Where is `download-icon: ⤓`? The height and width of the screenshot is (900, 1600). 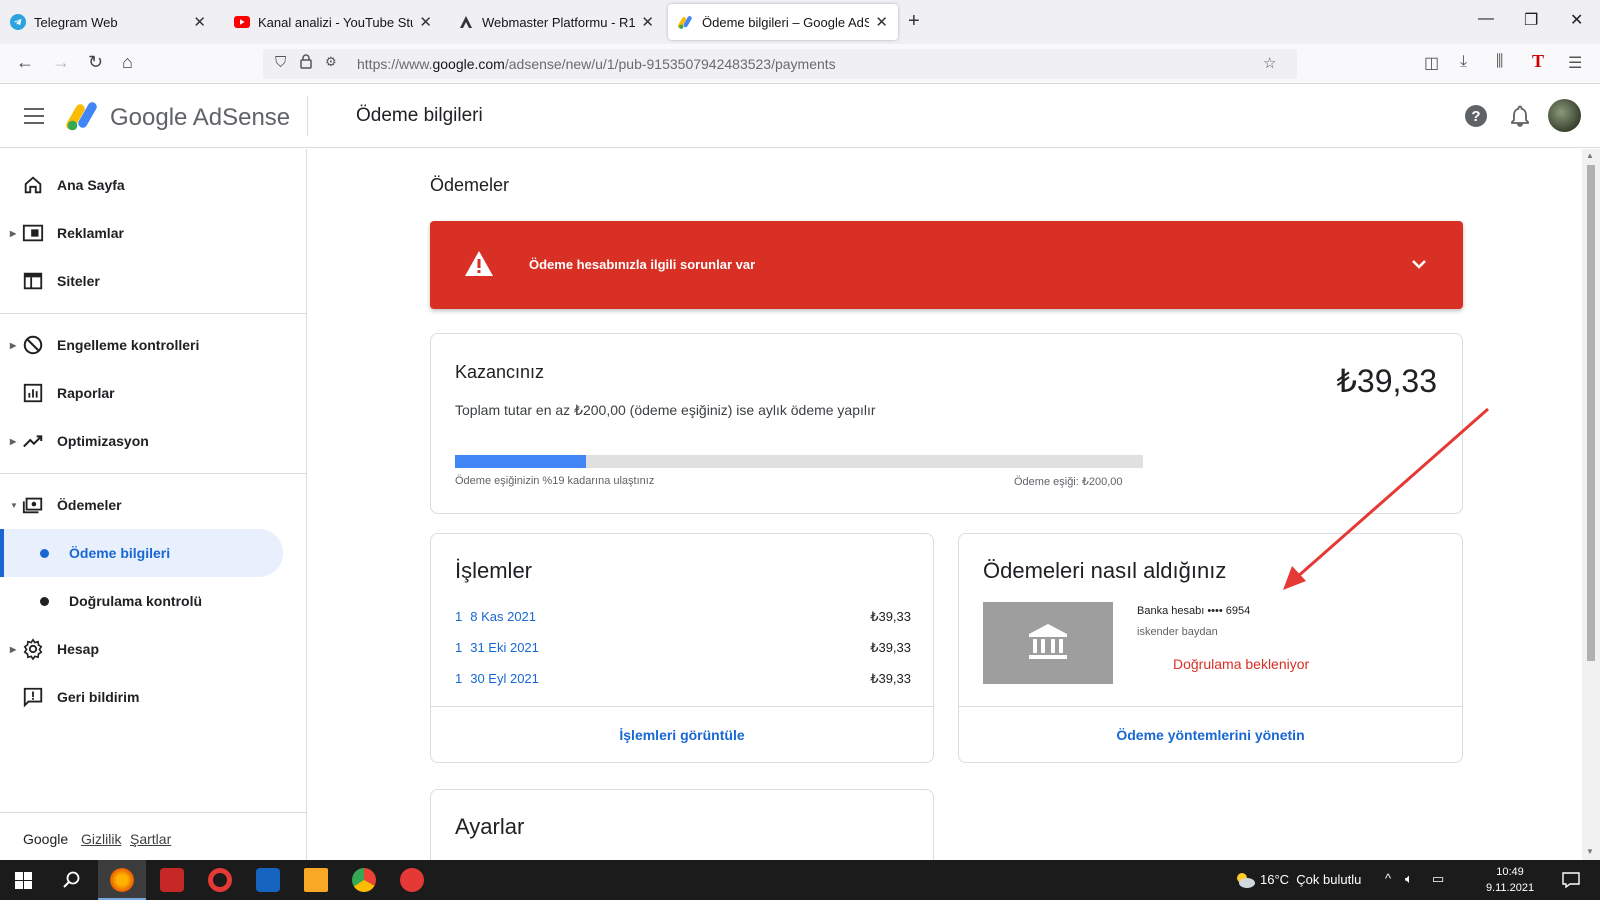 download-icon: ⤓ is located at coordinates (1463, 62).